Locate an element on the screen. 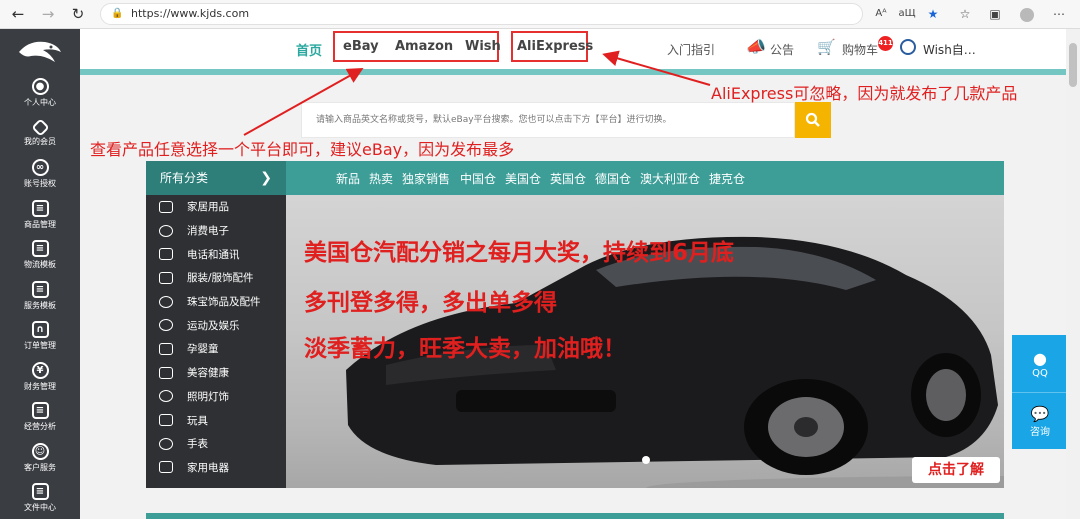 This screenshot has height=519, width=1080. chevron-right-icon: ❯ is located at coordinates (266, 178).